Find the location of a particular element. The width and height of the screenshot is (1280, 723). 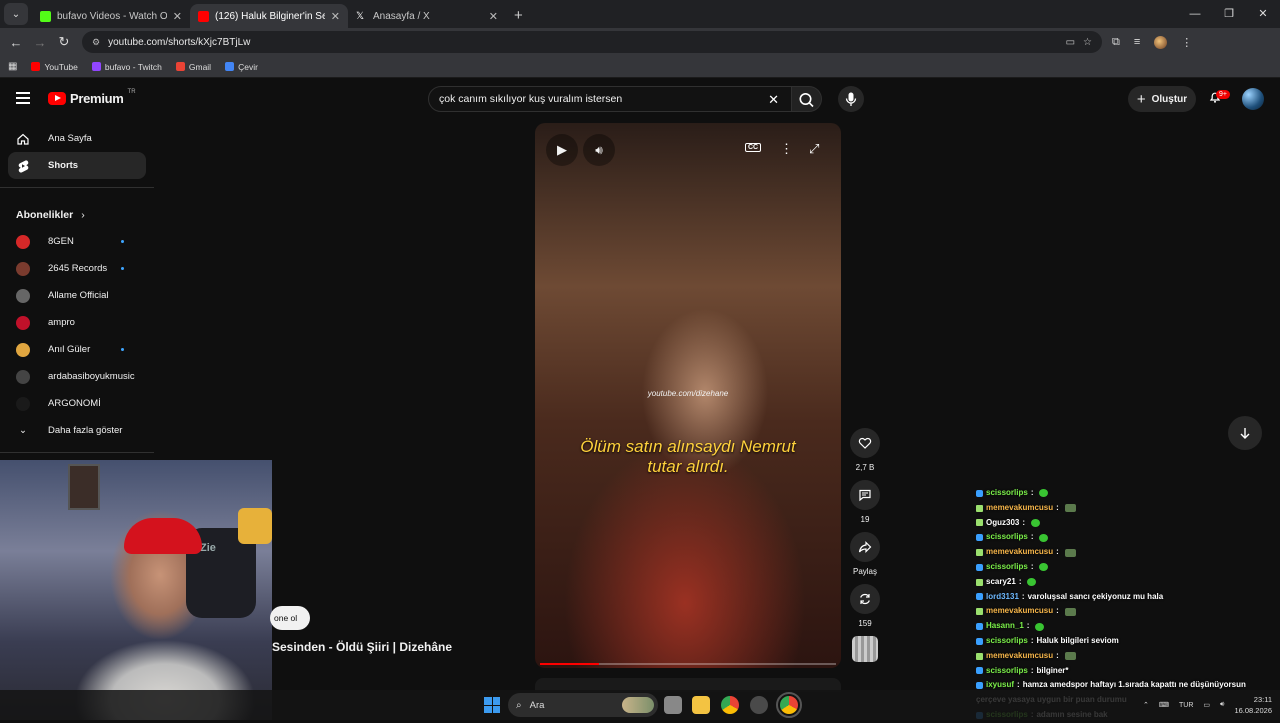

sidebar-subscription-item: Anıl Güler is located at coordinates (73, 349).